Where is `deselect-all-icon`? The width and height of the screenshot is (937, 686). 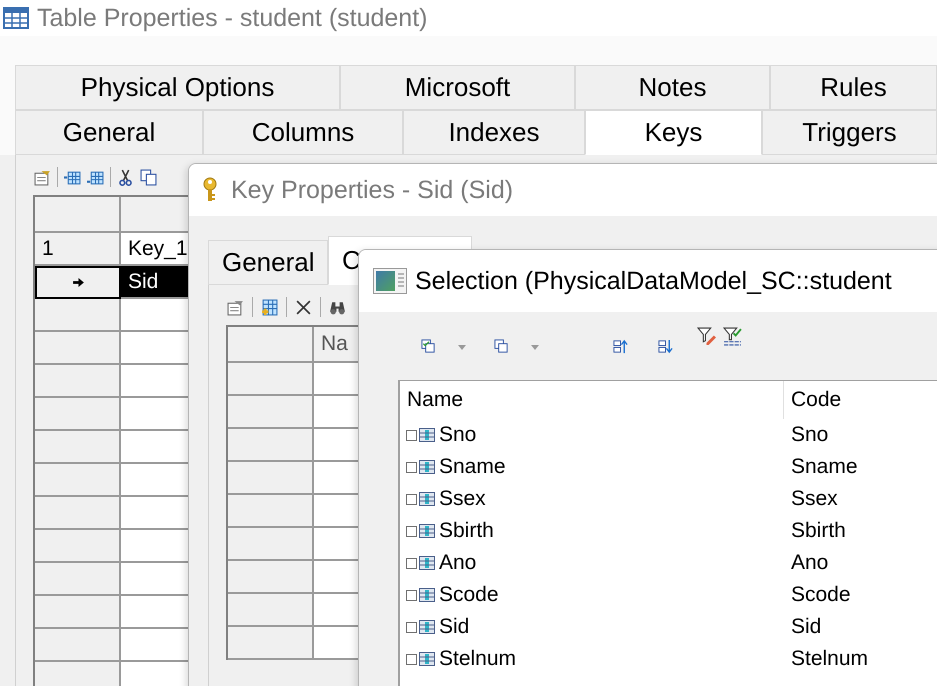 deselect-all-icon is located at coordinates (501, 346).